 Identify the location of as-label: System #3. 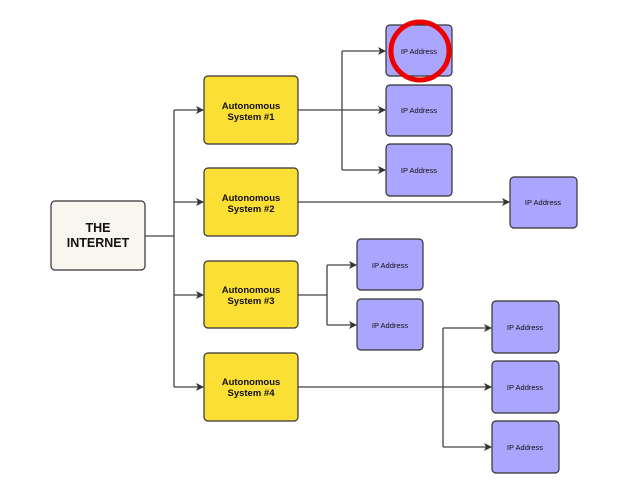
(250, 301).